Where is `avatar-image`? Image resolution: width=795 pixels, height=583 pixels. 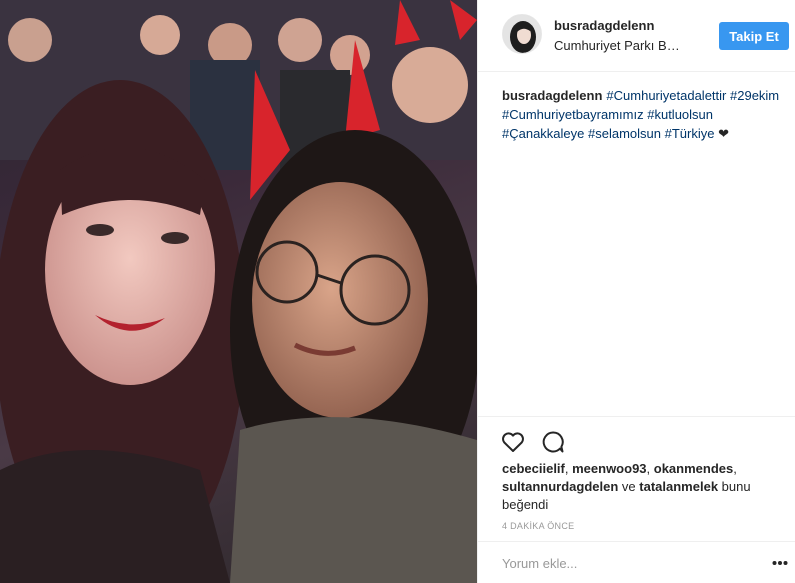 avatar-image is located at coordinates (522, 34).